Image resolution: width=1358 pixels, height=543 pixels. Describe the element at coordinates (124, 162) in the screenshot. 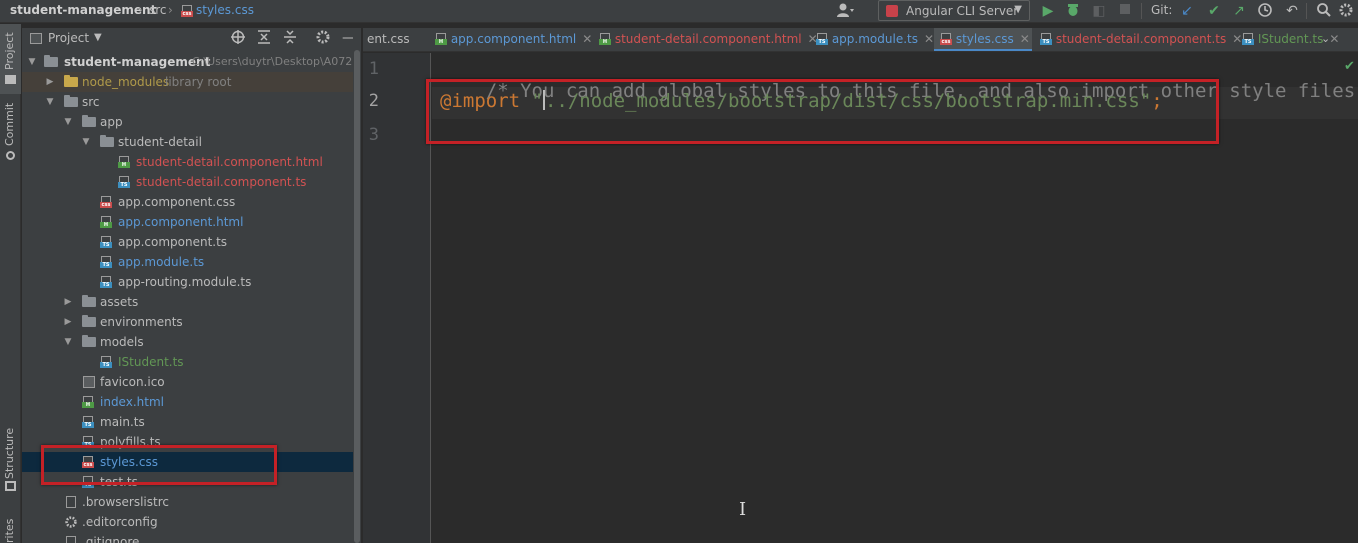

I see `html-file-icon: H` at that location.